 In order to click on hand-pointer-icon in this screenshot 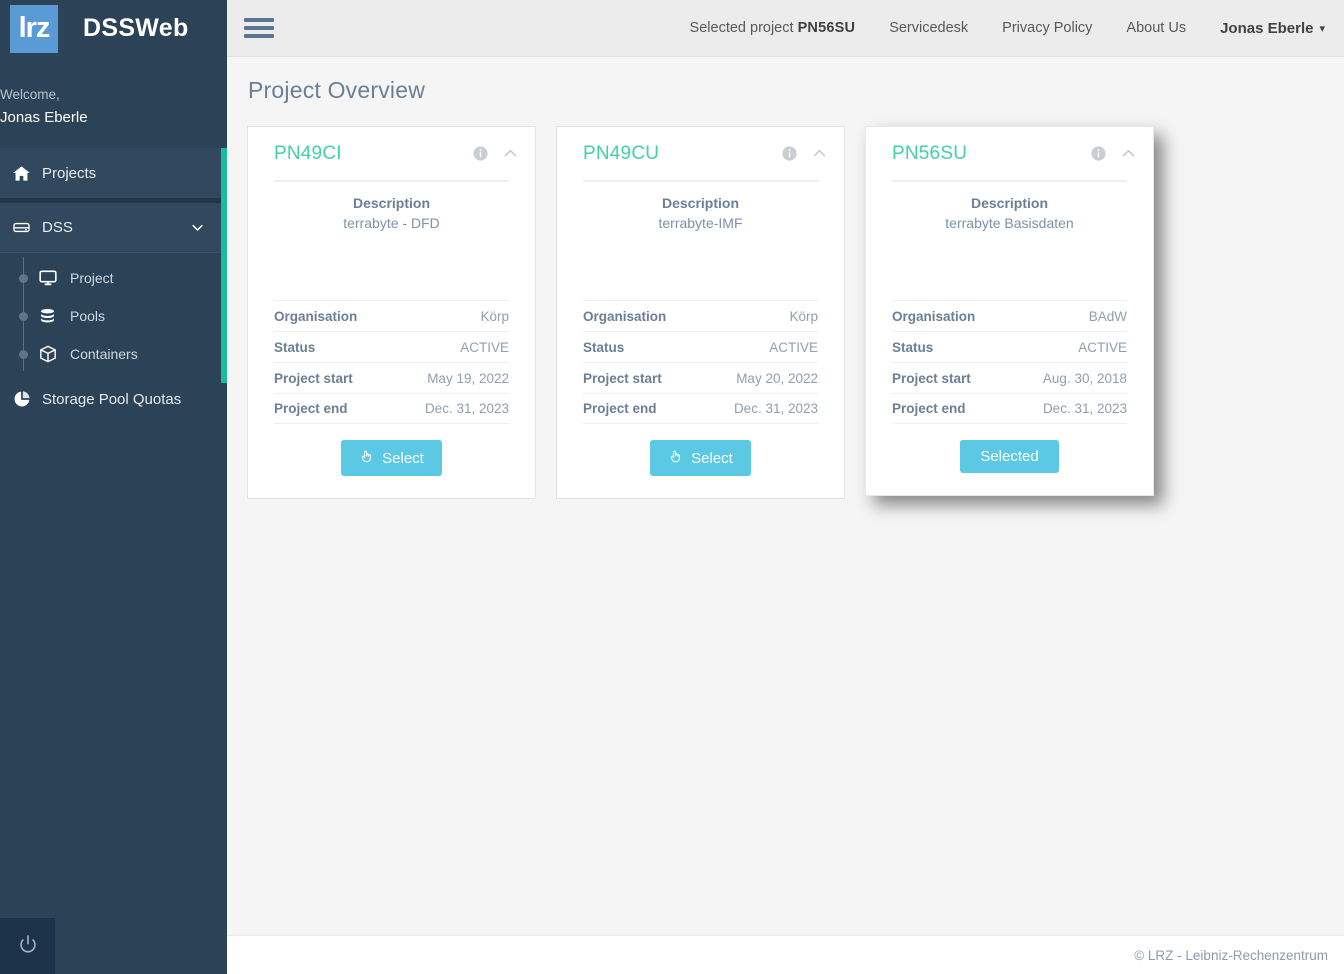, I will do `click(675, 458)`.